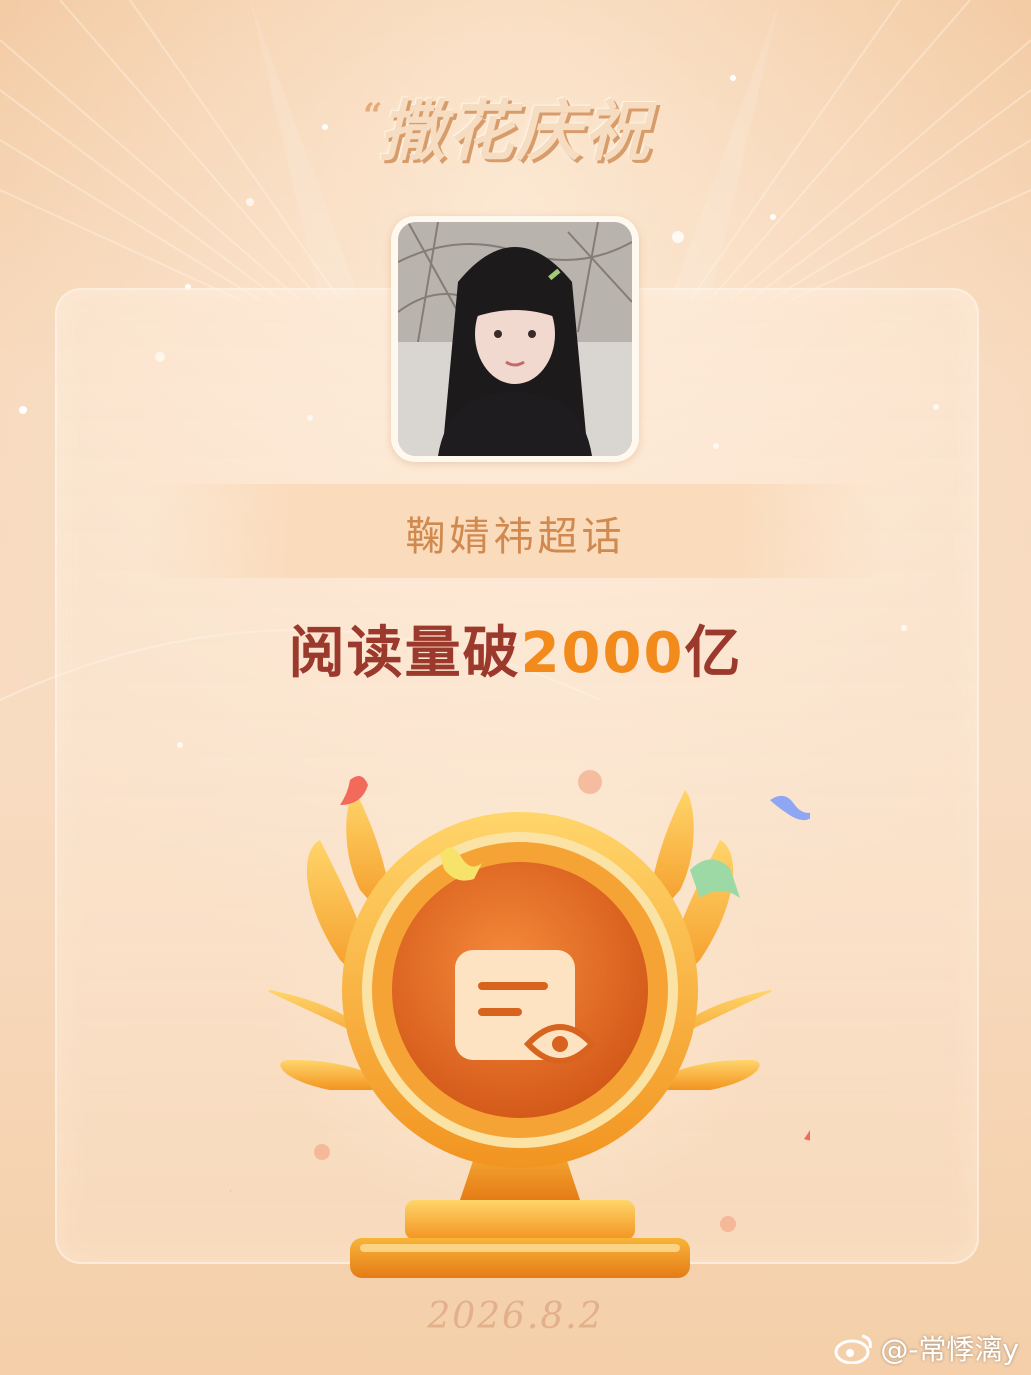  Describe the element at coordinates (515, 131) in the screenshot. I see `banner-title: 撒花庆祝` at that location.